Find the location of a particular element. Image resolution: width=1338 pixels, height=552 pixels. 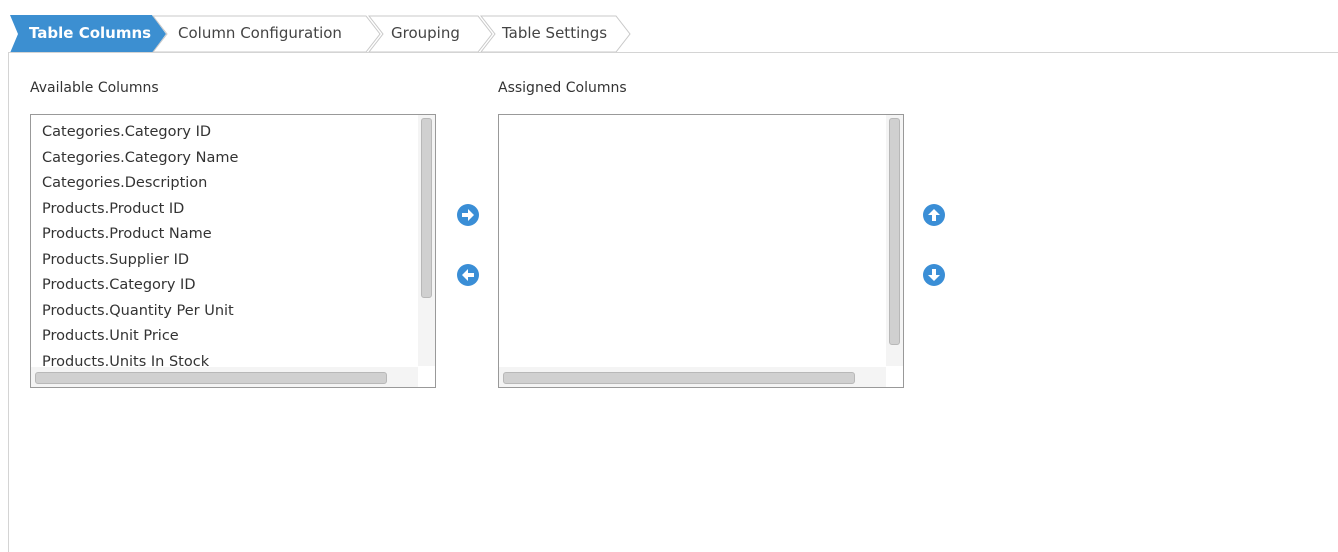

arrow-right-circle-icon is located at coordinates (468, 215).